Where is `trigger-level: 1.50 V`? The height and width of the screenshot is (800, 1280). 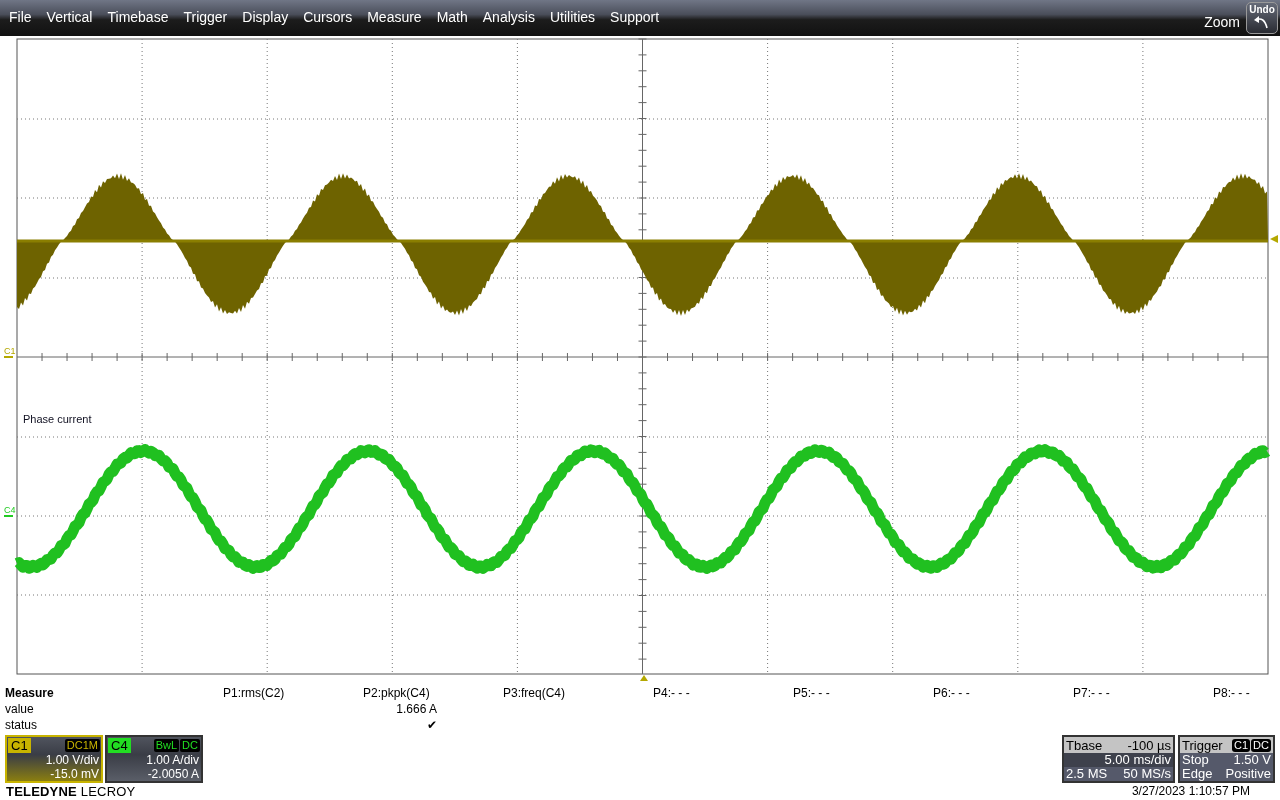
trigger-level: 1.50 V is located at coordinates (1252, 760).